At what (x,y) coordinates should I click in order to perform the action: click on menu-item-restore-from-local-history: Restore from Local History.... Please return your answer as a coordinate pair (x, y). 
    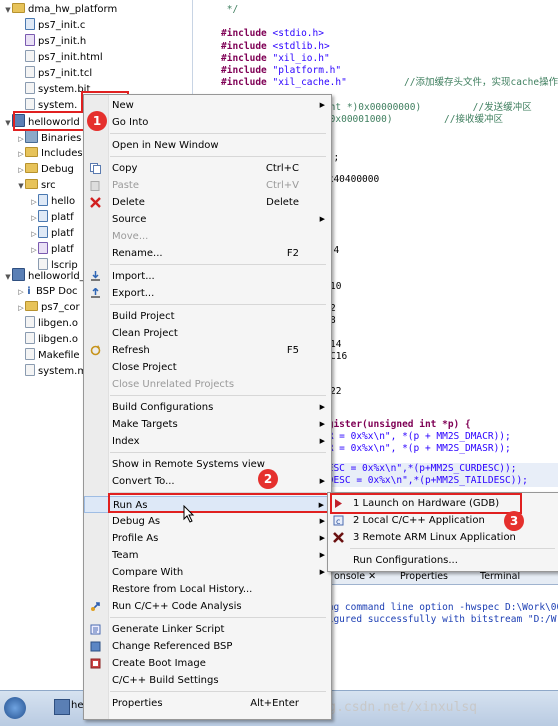
    Looking at the image, I should click on (207, 589).